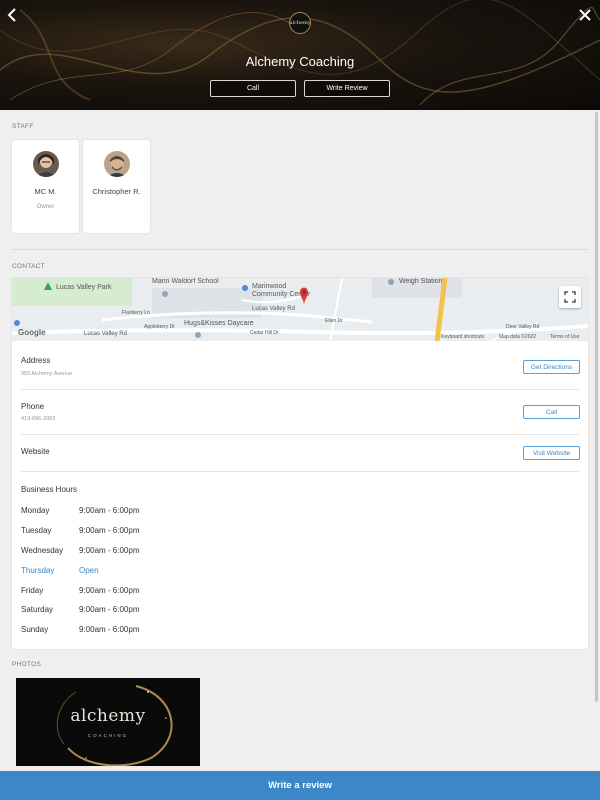 This screenshot has height=800, width=600. What do you see at coordinates (32, 590) in the screenshot?
I see `hours-day: Friday` at bounding box center [32, 590].